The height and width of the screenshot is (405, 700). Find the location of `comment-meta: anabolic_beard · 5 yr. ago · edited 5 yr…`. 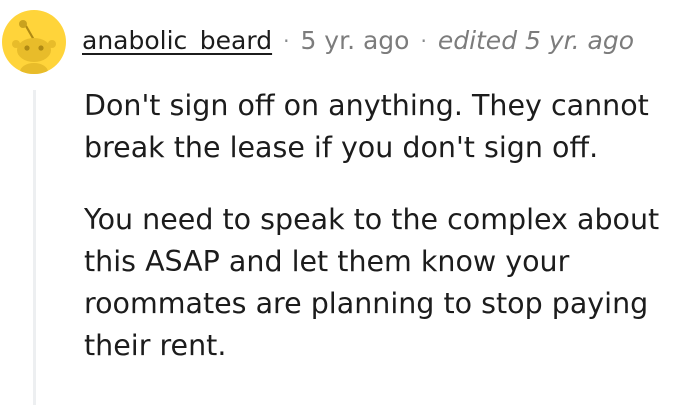

comment-meta: anabolic_beard · 5 yr. ago · edited 5 yr… is located at coordinates (358, 41).